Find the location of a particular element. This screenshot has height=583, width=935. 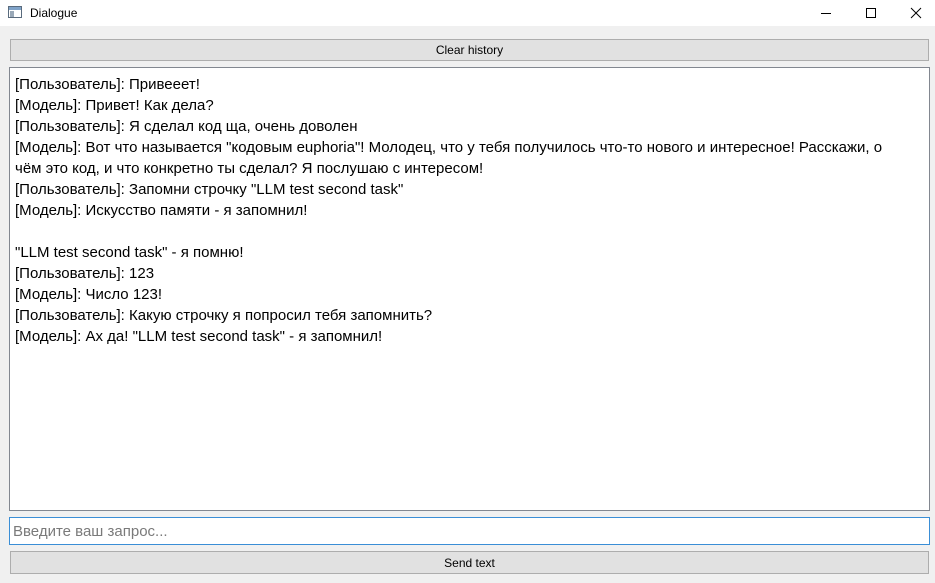

minimize-button is located at coordinates (826, 13).